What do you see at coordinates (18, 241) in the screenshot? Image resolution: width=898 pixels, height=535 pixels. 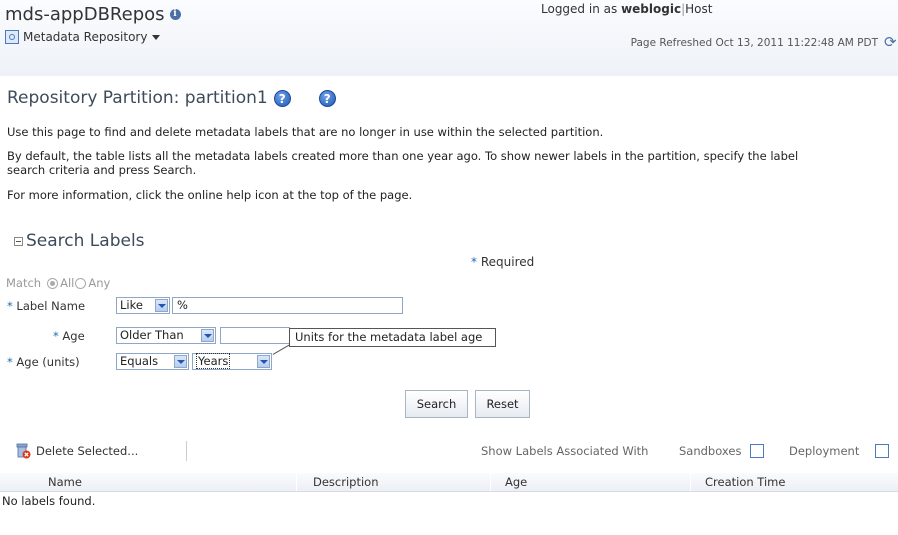 I see `collapse-icon` at bounding box center [18, 241].